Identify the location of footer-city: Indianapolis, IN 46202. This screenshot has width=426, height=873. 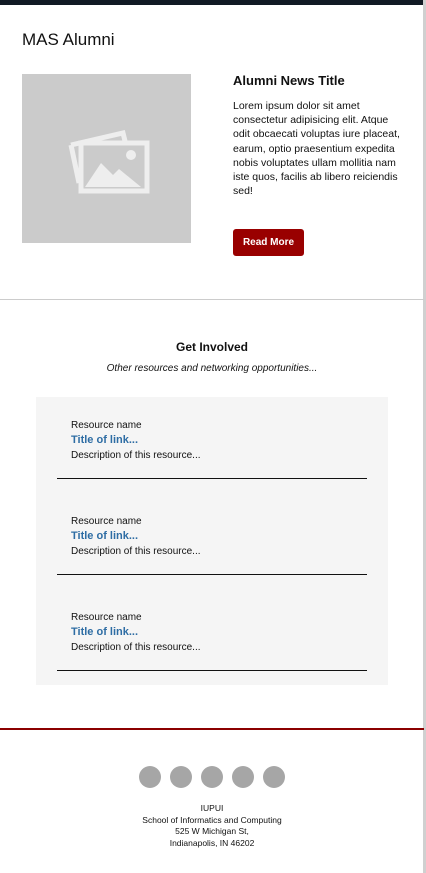
(212, 842).